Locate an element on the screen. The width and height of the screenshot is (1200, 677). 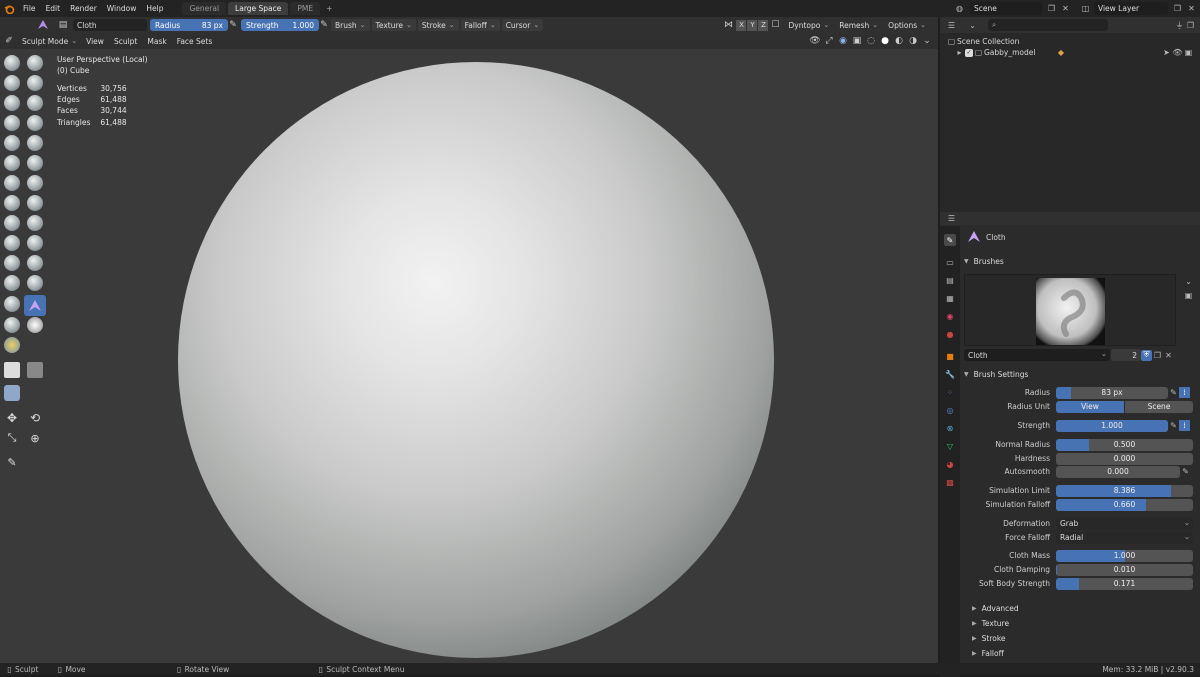
cloth-mass-slider: 1.000 is located at coordinates (1124, 555).